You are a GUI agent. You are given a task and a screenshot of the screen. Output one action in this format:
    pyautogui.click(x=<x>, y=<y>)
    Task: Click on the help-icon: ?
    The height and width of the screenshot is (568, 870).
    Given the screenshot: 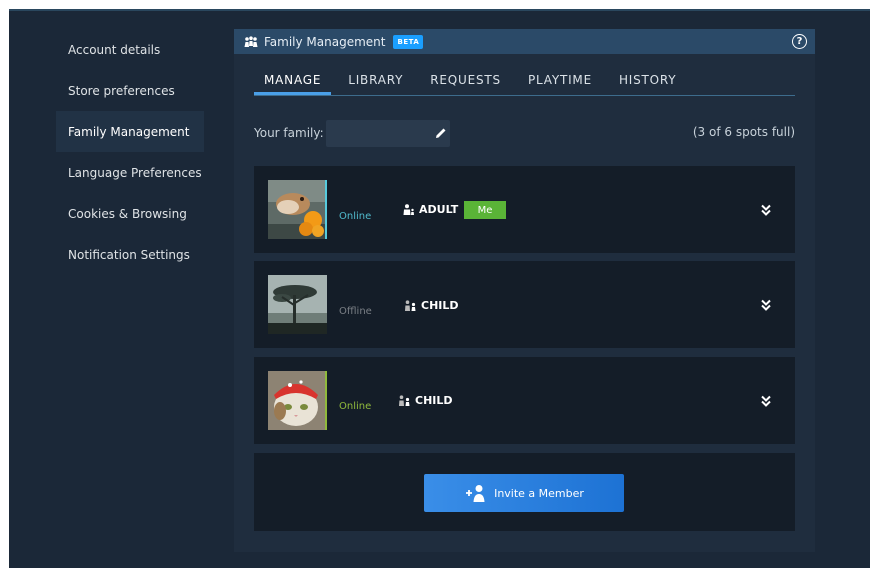 What is the action you would take?
    pyautogui.click(x=799, y=41)
    